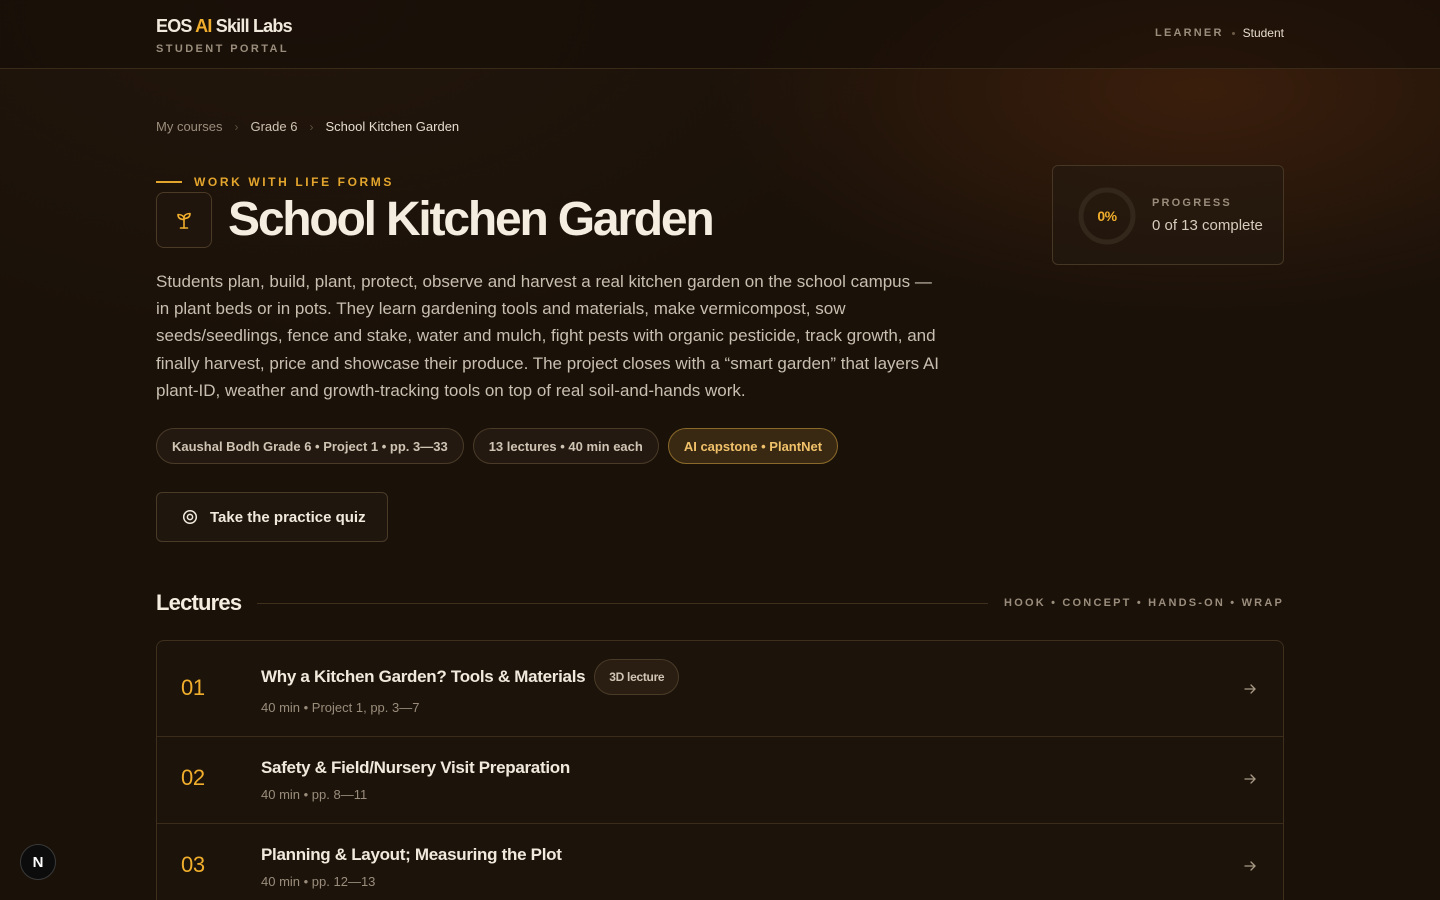 This screenshot has height=900, width=1440. I want to click on lecture-meta: 40 min • pp. 12—13, so click(318, 881).